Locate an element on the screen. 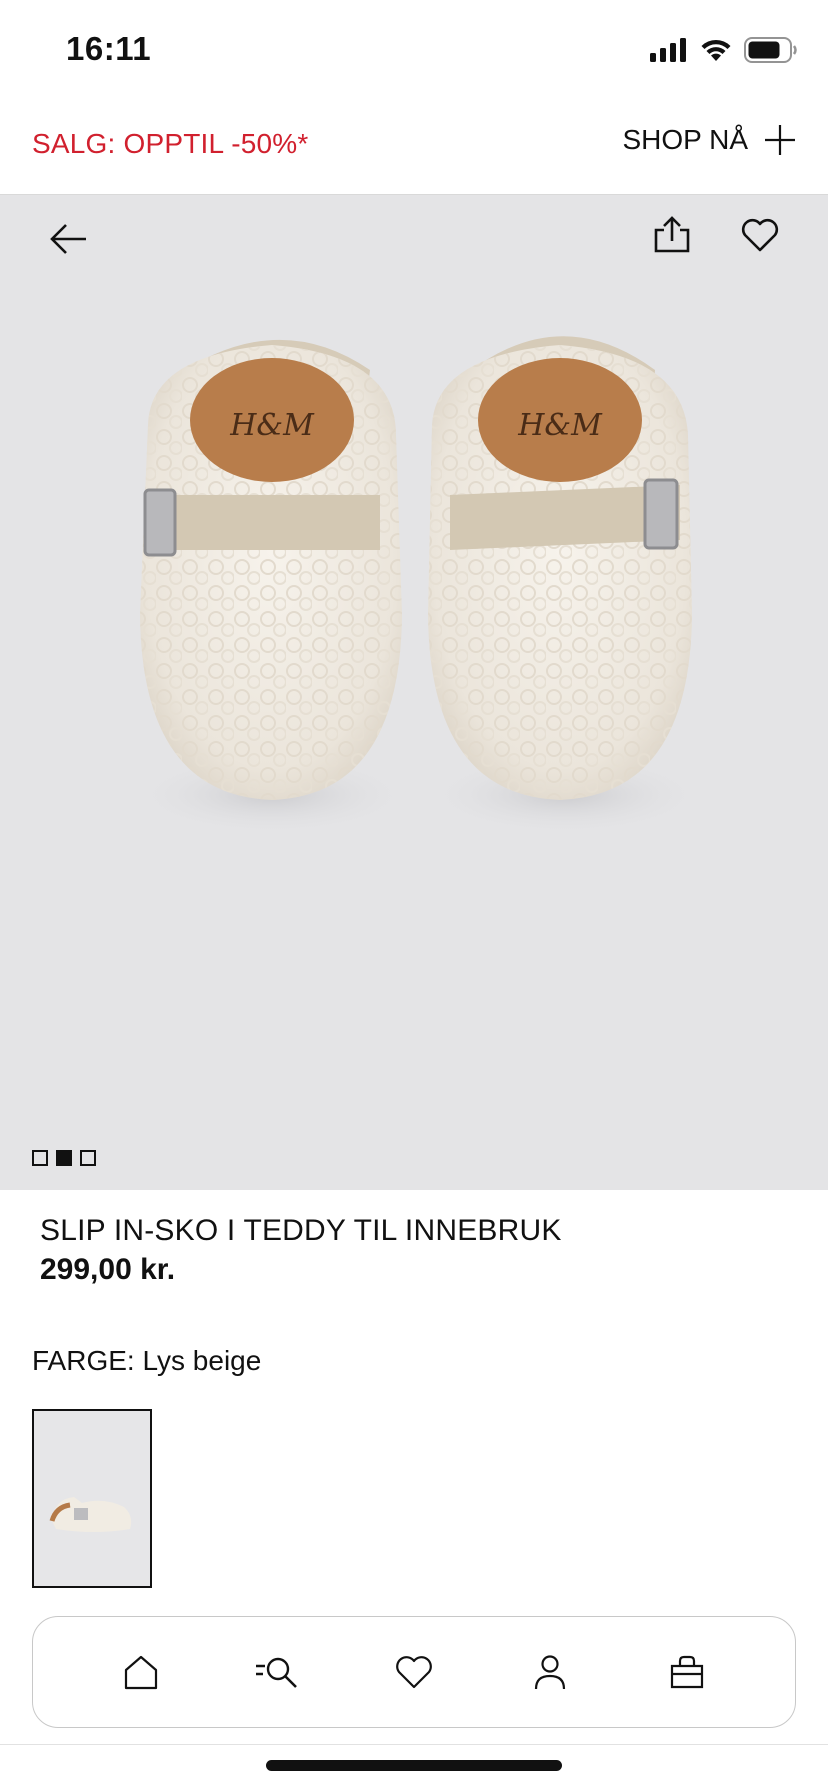 This screenshot has height=1792, width=828. swatch-thumbnail is located at coordinates (92, 1498).